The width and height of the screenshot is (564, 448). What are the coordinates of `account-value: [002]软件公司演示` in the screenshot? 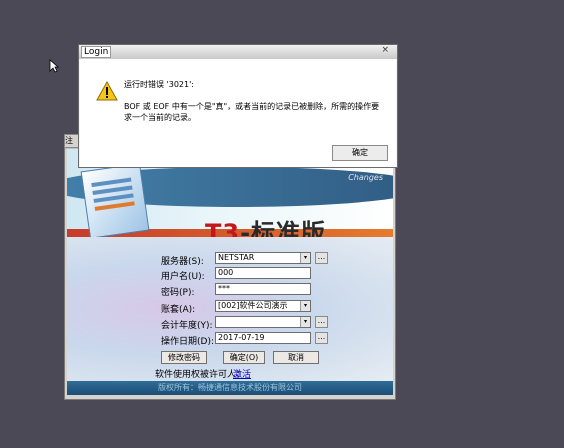 It's located at (253, 305).